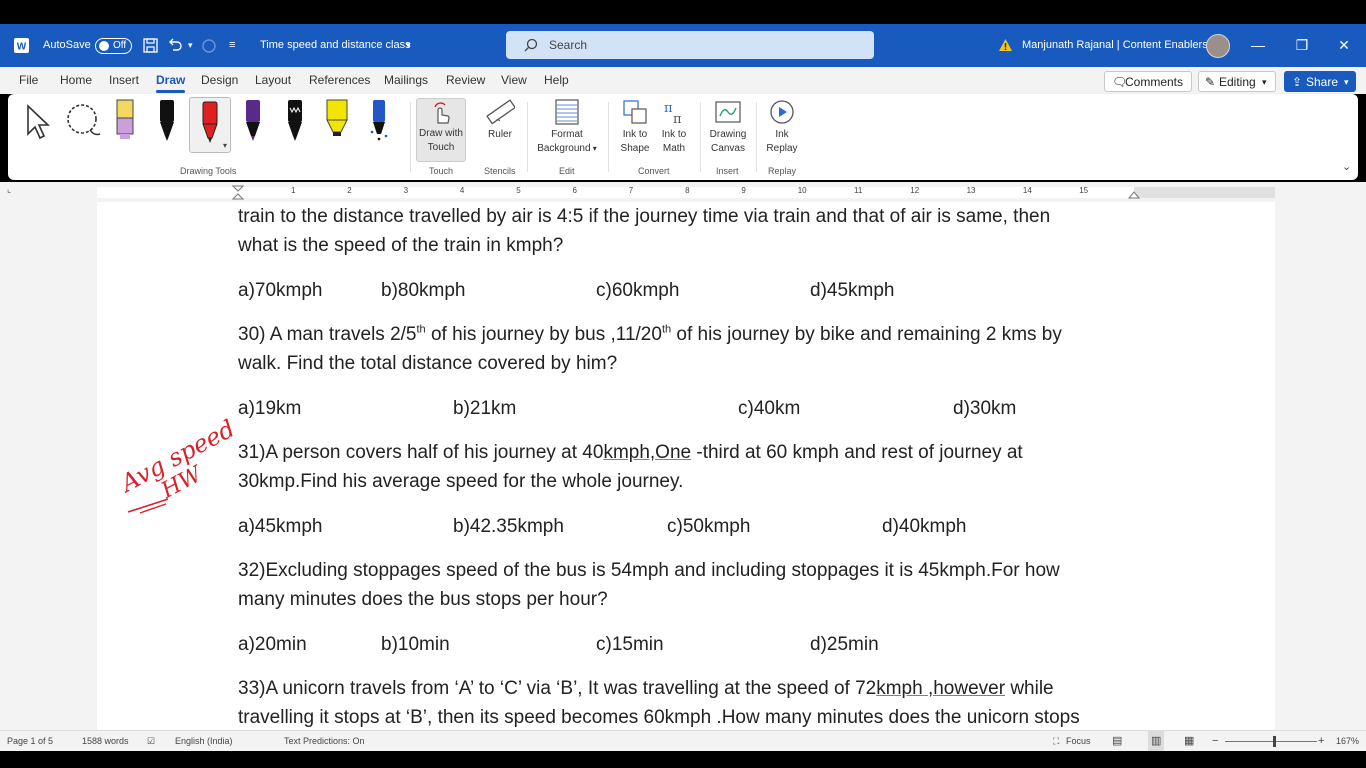 This screenshot has height=768, width=1366. Describe the element at coordinates (1056, 741) in the screenshot. I see `focus-icon: ⛶` at that location.